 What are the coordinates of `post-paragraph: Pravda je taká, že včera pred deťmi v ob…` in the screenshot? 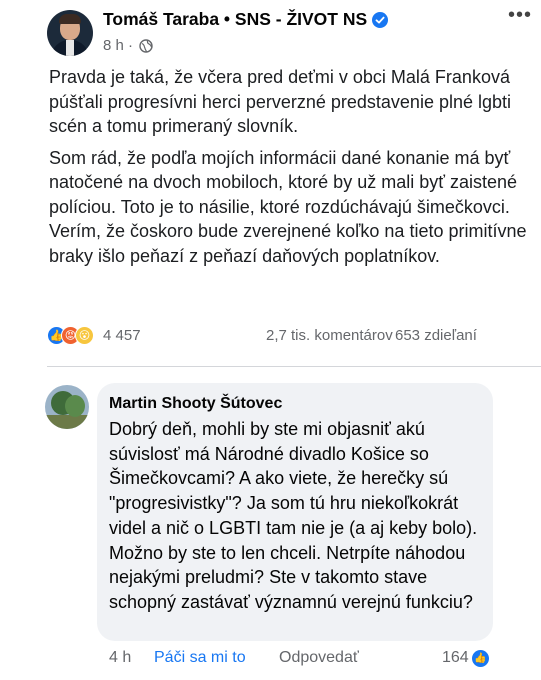 It's located at (280, 101).